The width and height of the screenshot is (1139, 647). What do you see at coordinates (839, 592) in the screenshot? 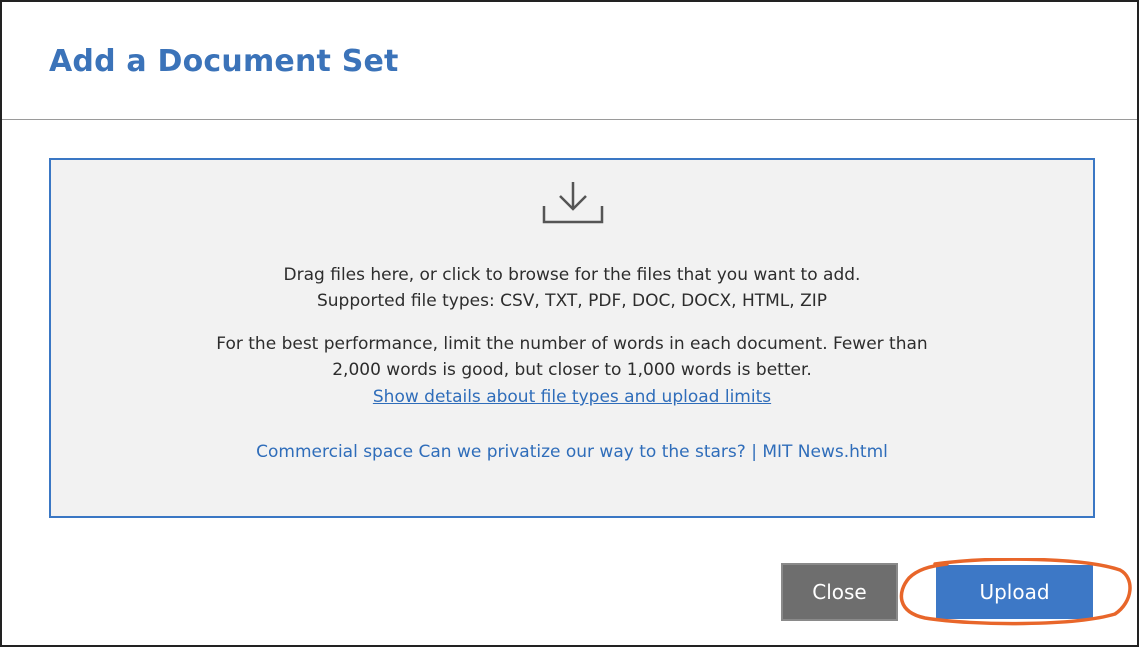
I see `close-button: Close` at bounding box center [839, 592].